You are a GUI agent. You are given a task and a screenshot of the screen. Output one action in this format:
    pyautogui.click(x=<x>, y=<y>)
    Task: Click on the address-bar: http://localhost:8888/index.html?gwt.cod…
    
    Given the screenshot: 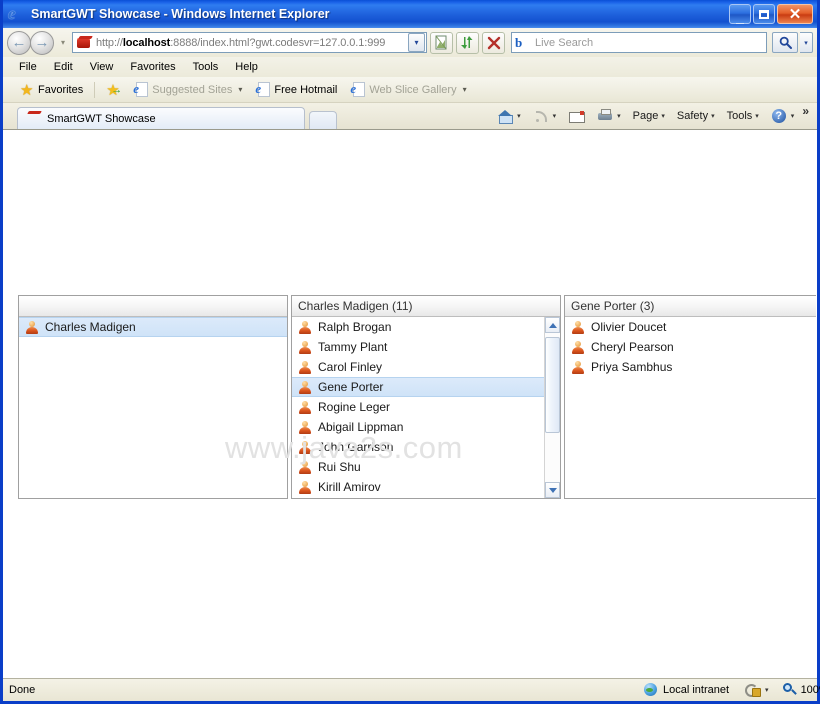 What is the action you would take?
    pyautogui.click(x=249, y=42)
    